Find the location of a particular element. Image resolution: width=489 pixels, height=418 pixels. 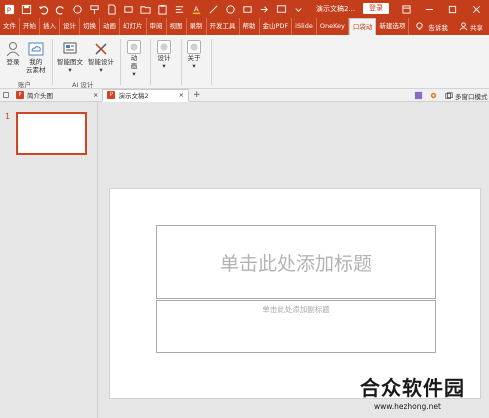

present-icon is located at coordinates (281, 9).